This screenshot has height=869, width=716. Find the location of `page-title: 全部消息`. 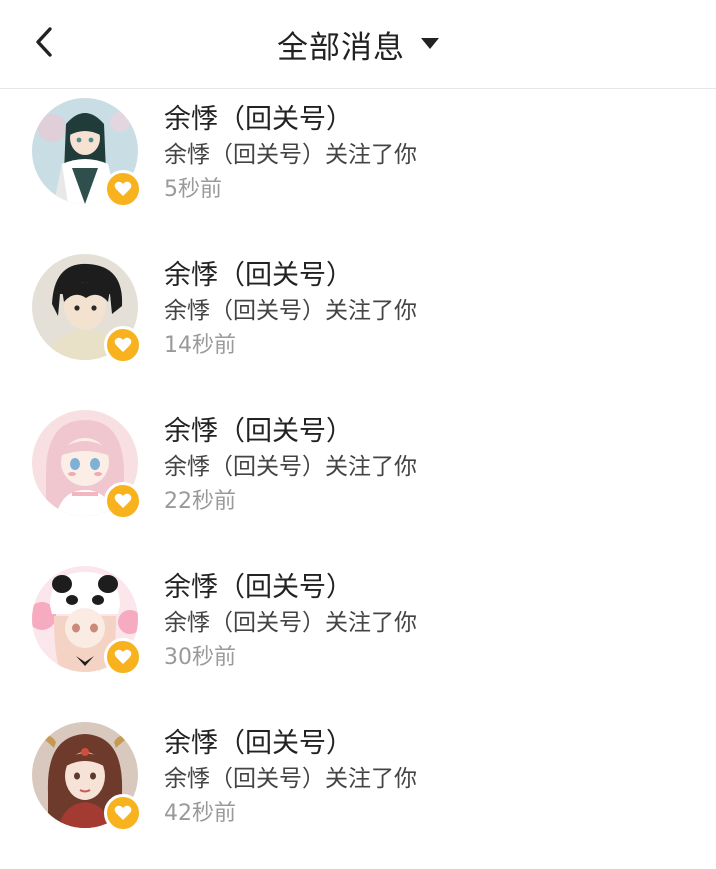

page-title: 全部消息 is located at coordinates (341, 48).